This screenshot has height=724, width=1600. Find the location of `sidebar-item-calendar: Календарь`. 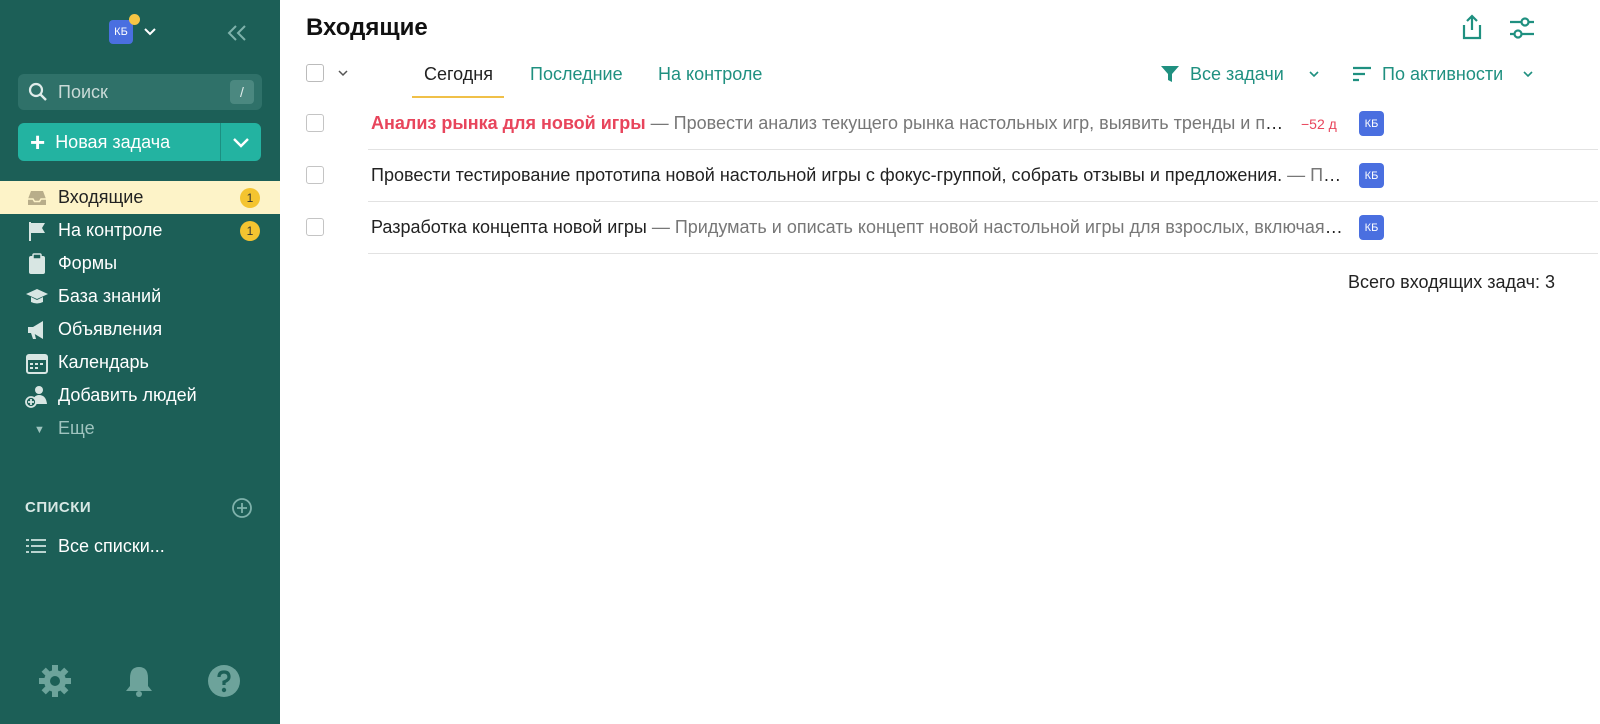

sidebar-item-calendar: Календарь is located at coordinates (140, 362).